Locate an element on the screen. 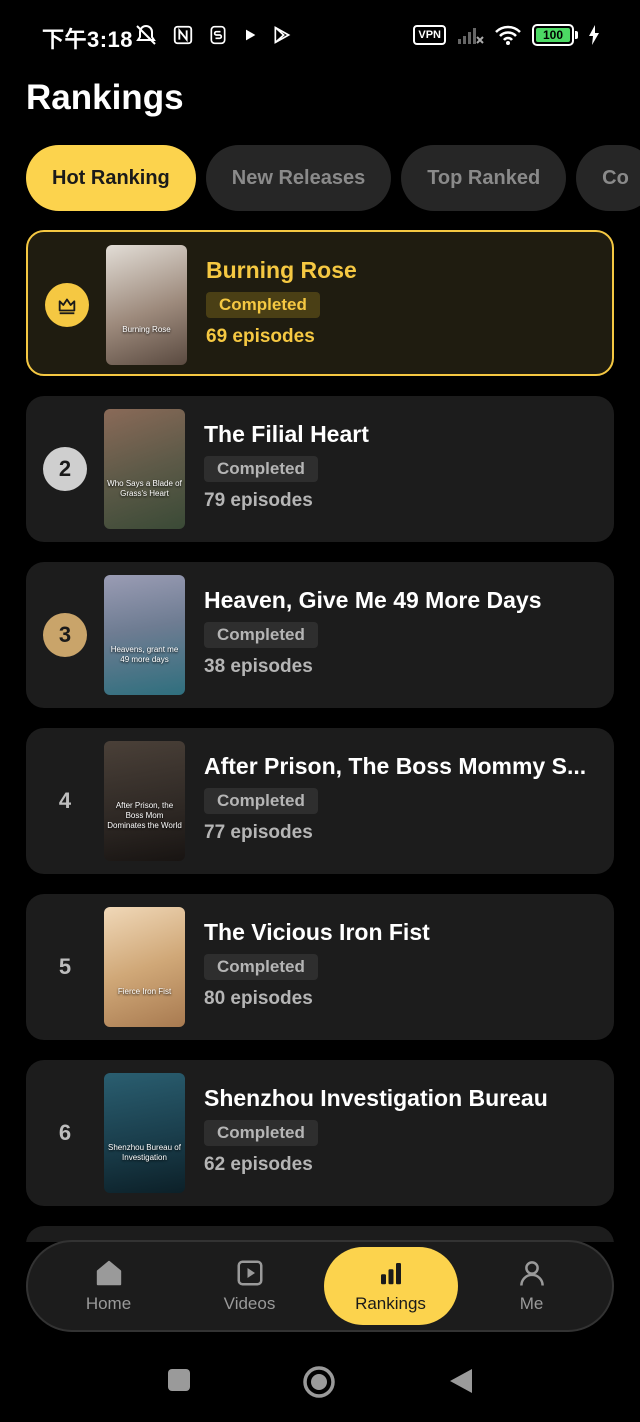 The height and width of the screenshot is (1422, 640). play-icon is located at coordinates (251, 35).